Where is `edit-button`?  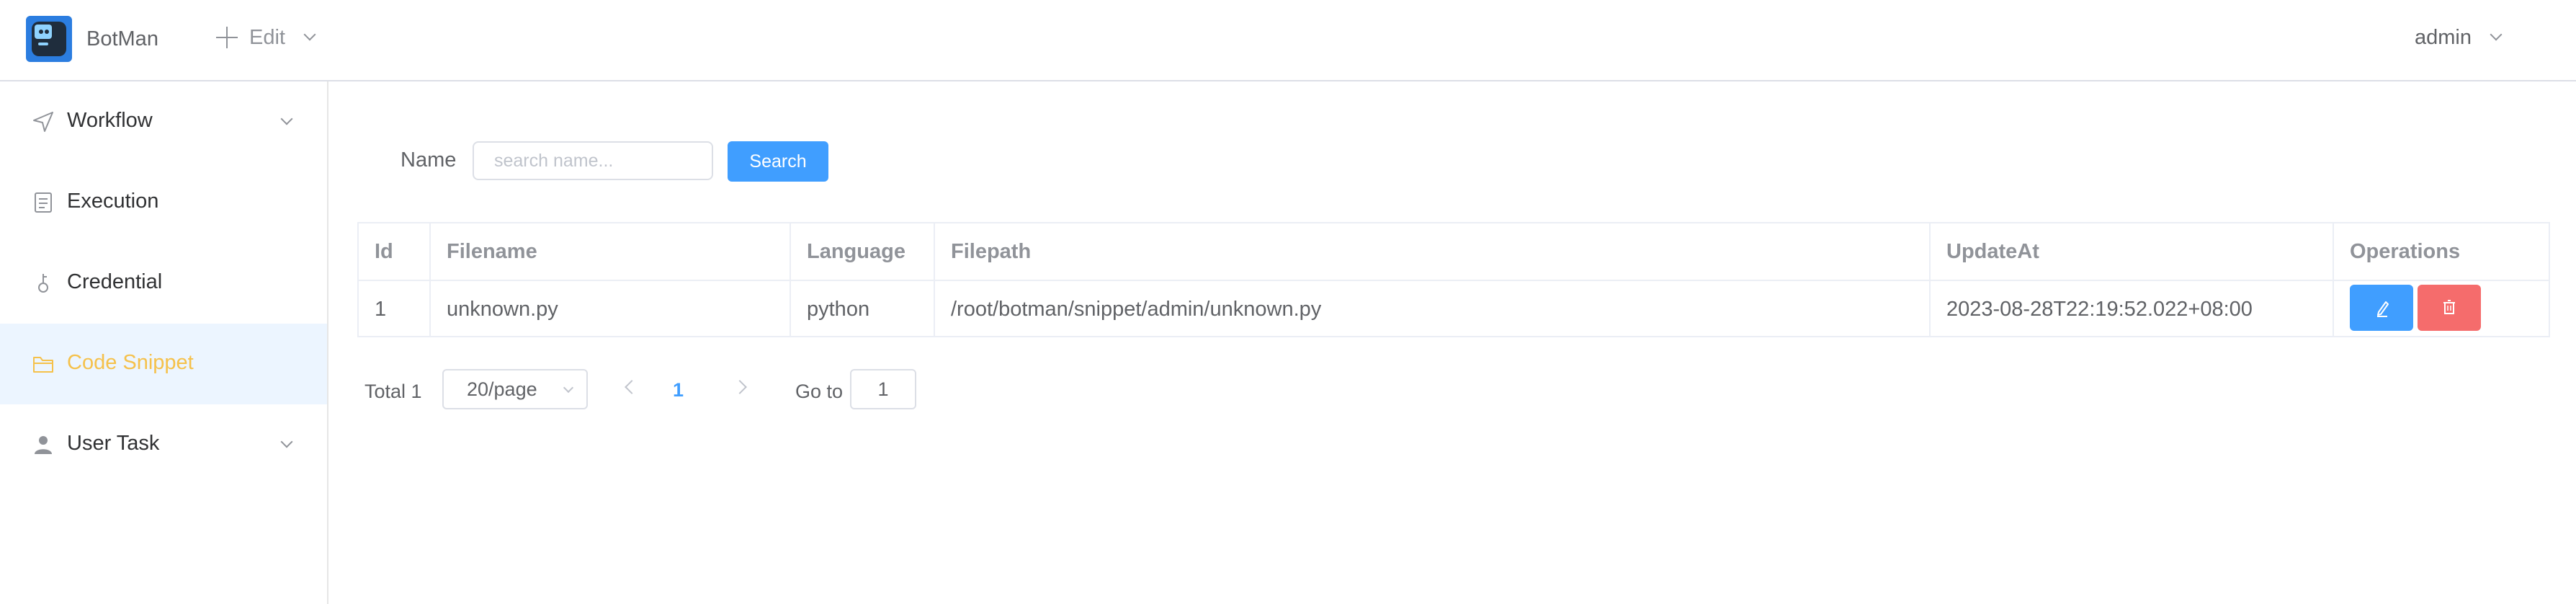
edit-button is located at coordinates (2381, 308).